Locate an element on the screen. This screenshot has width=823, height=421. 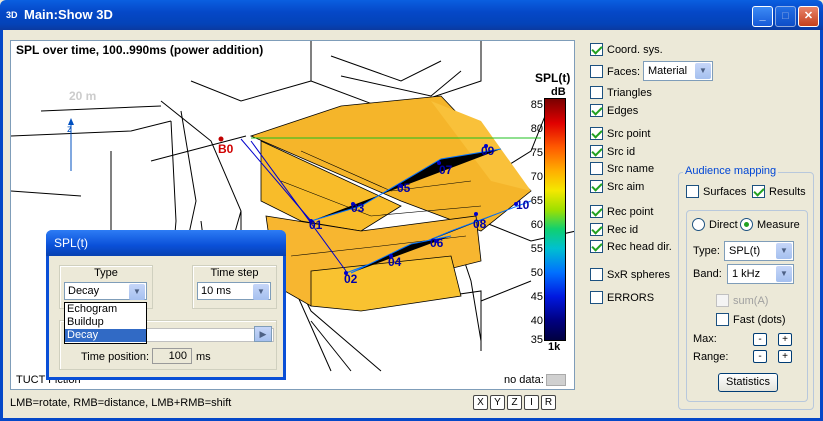
chevron-down-icon: ▼ is located at coordinates (703, 71).